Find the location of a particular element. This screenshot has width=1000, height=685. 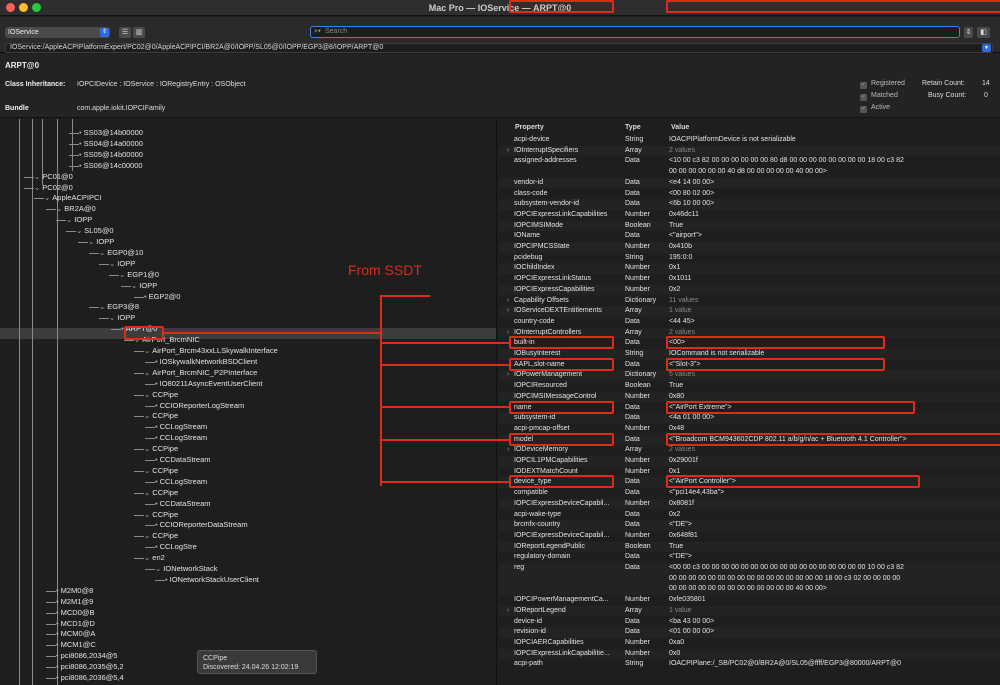

tree-node: ⌄ BR2A@0 is located at coordinates (76, 209).